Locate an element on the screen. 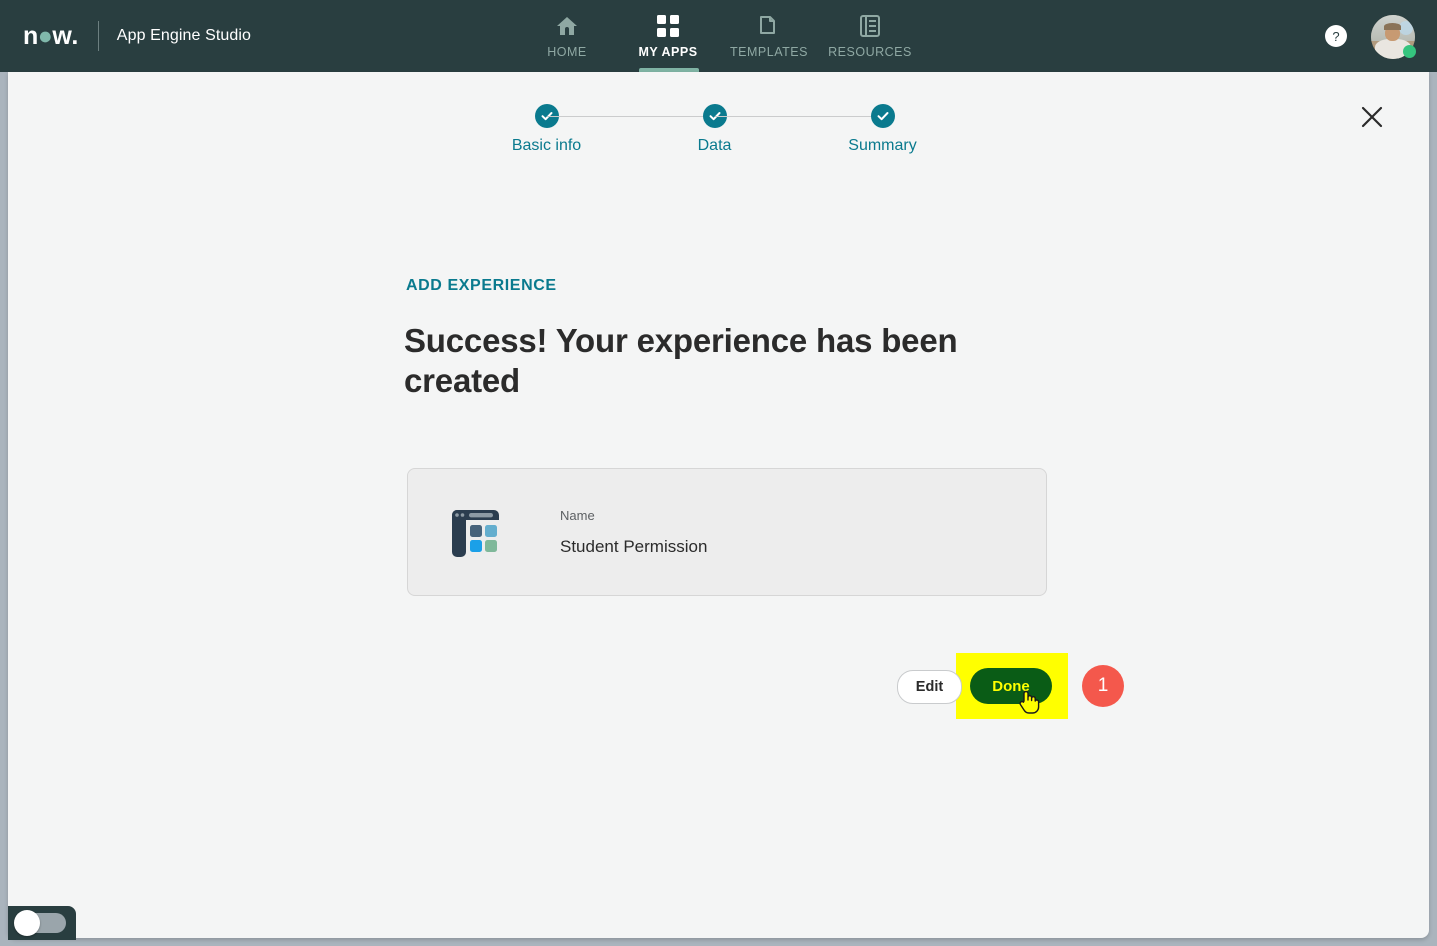 This screenshot has height=946, width=1437. user-avatar is located at coordinates (1393, 37).